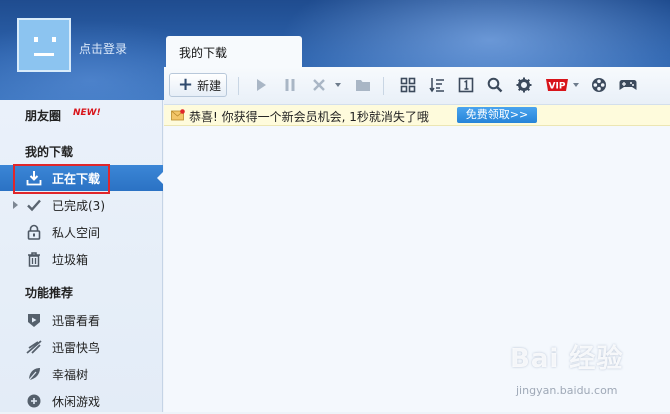 The height and width of the screenshot is (414, 670). I want to click on delete-dropdown-caret-icon, so click(338, 85).